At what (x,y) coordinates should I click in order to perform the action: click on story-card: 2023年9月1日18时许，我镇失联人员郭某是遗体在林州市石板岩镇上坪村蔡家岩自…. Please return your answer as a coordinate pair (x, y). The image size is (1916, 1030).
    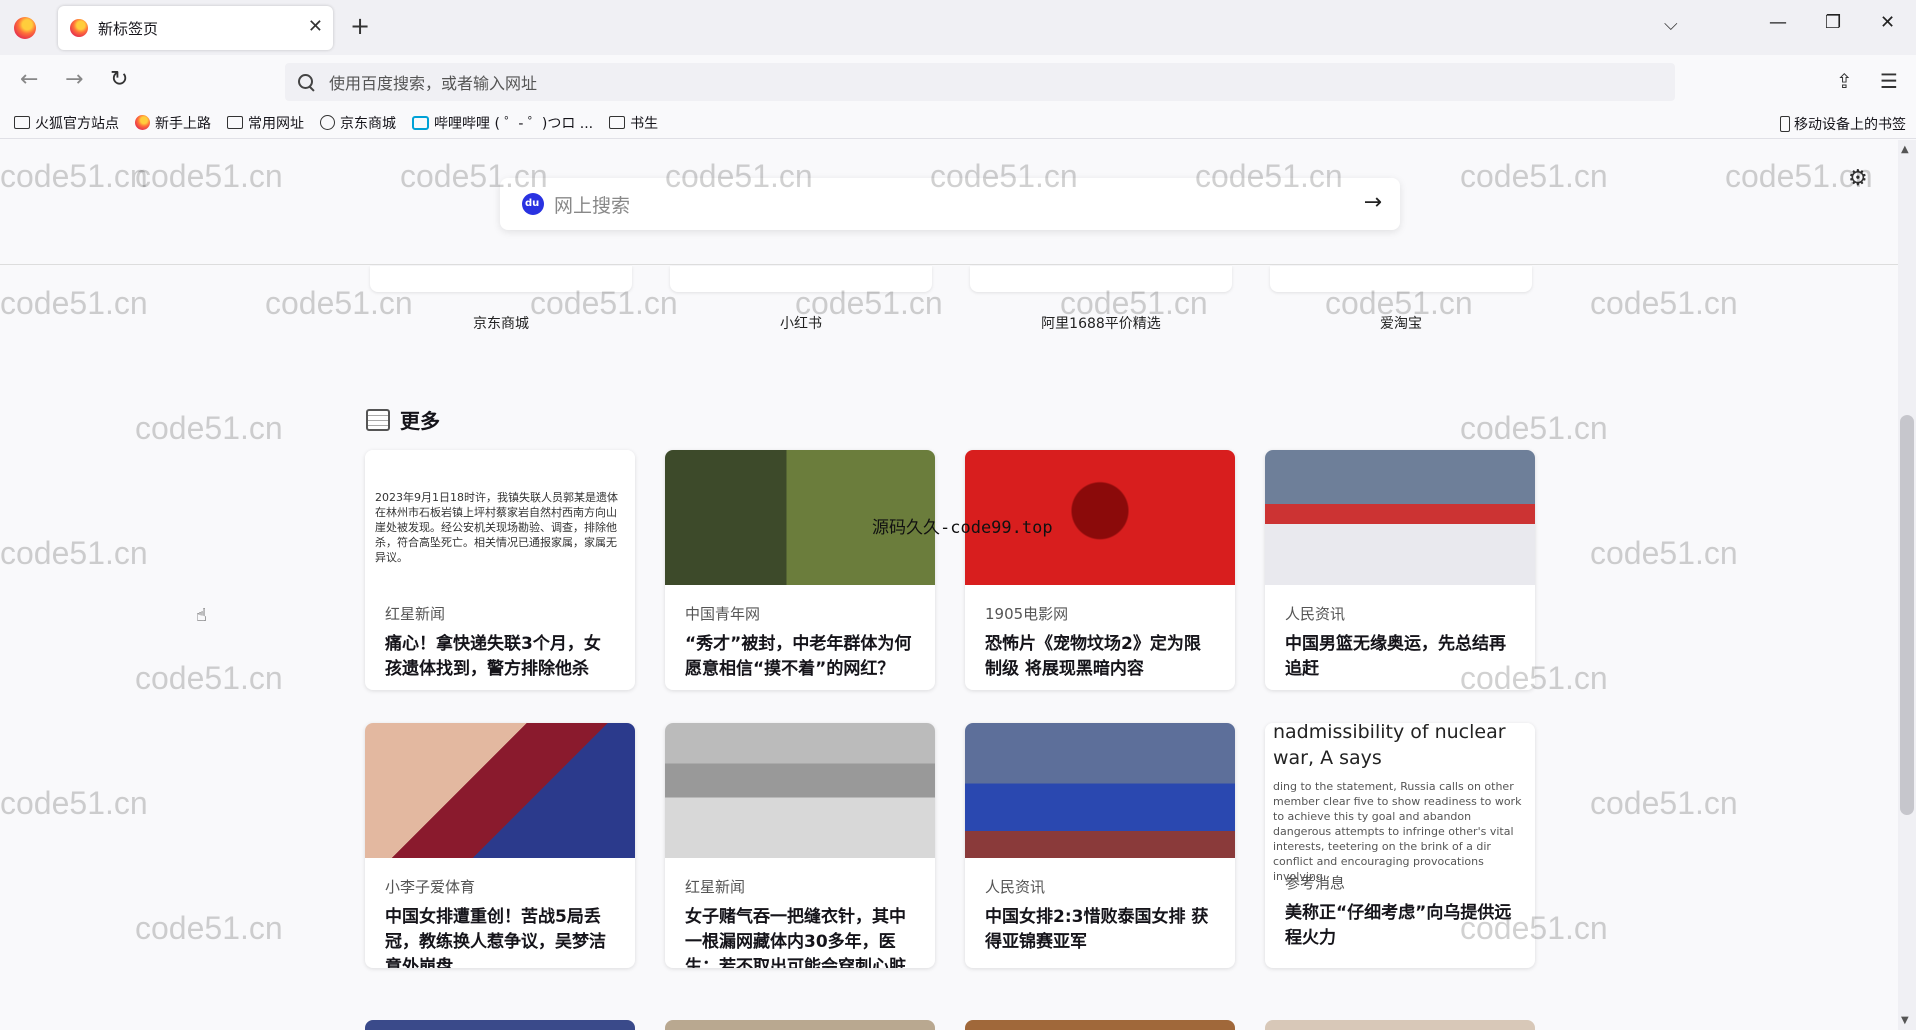
    Looking at the image, I should click on (500, 570).